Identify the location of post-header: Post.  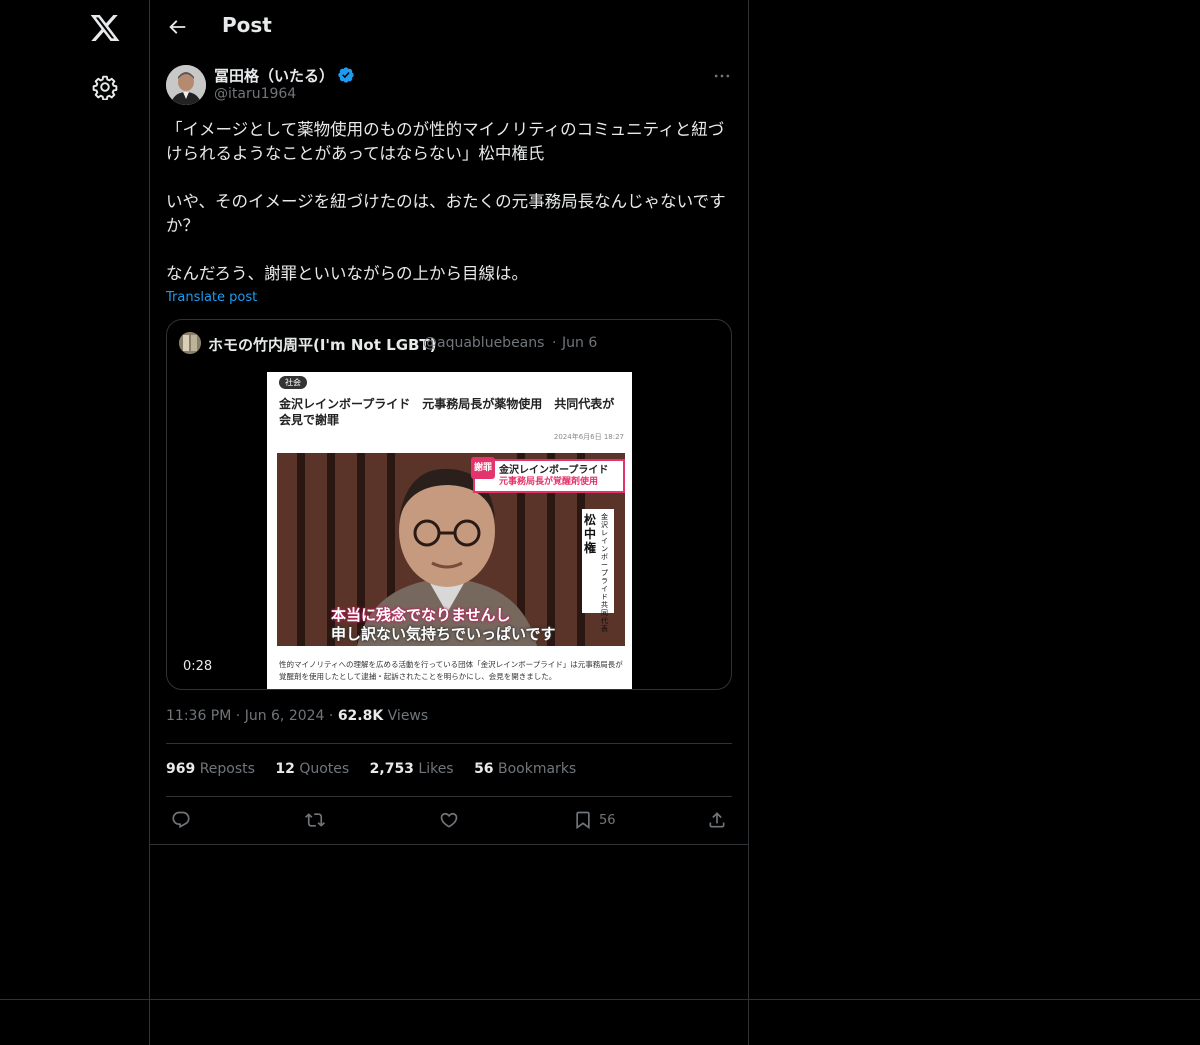
(449, 27).